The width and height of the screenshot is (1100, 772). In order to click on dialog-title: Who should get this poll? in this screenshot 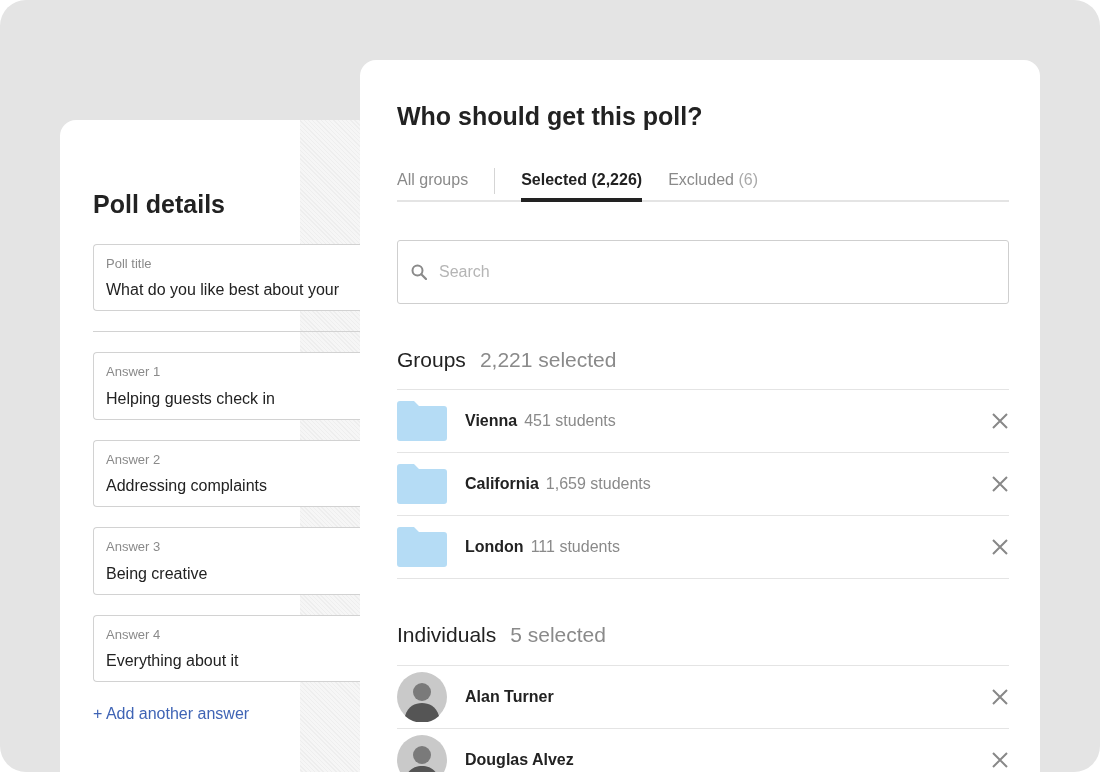, I will do `click(550, 116)`.